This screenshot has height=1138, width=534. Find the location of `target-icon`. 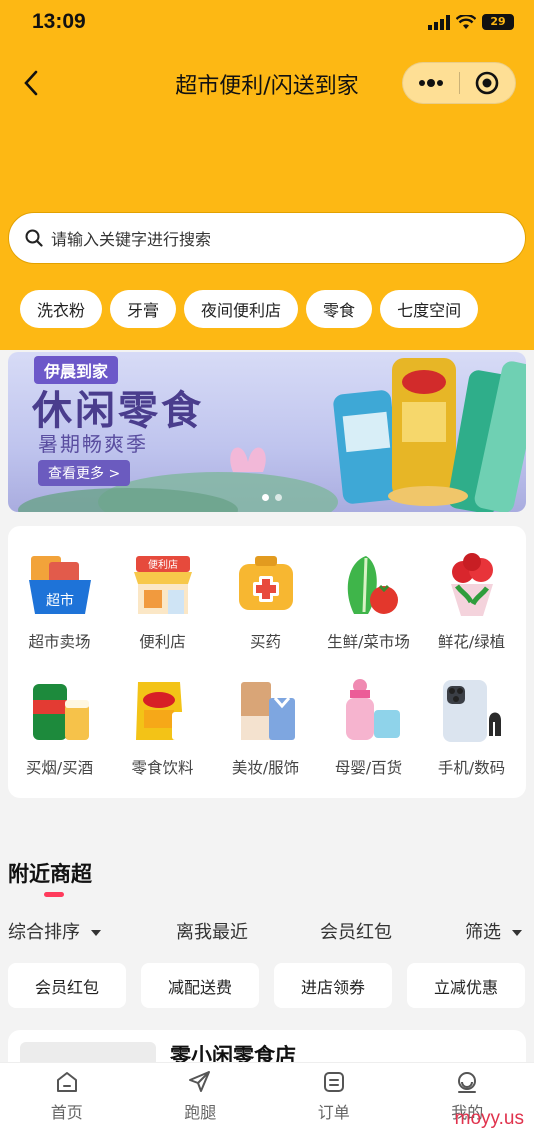

target-icon is located at coordinates (487, 83).